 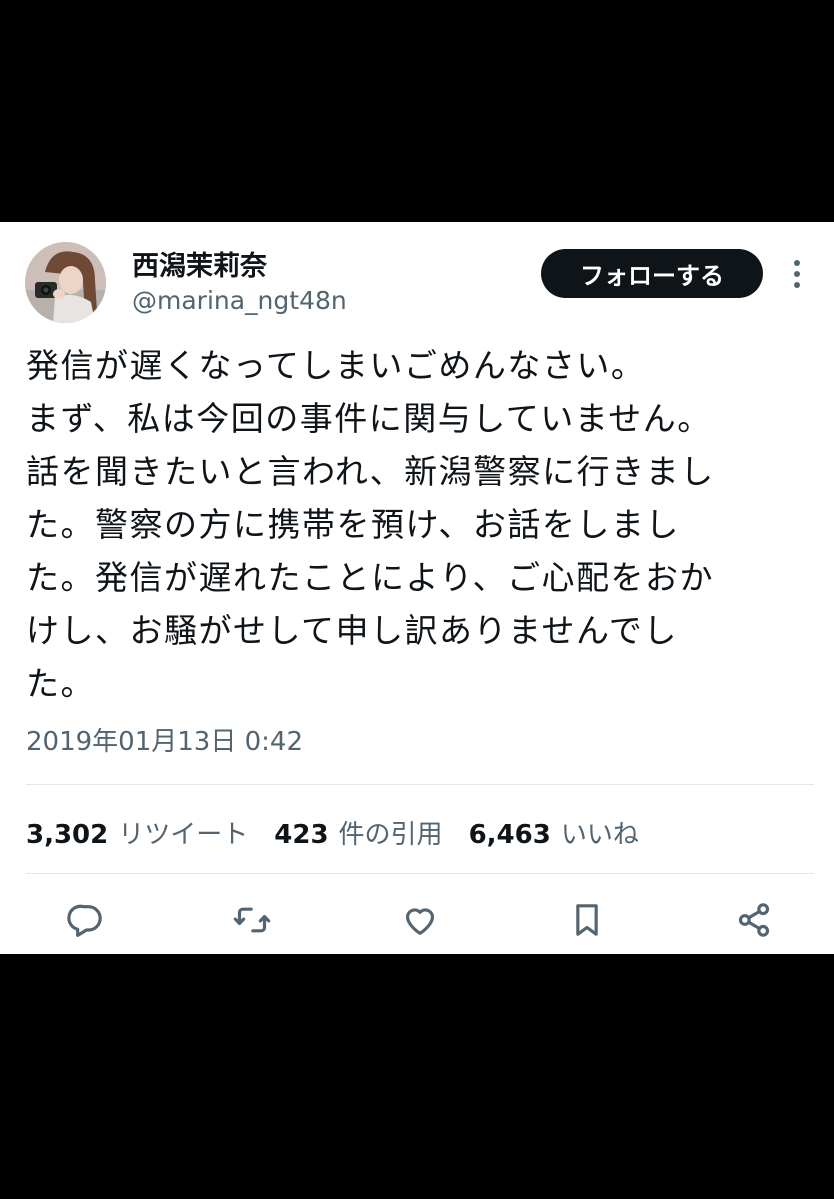 I want to click on tweet-actions, so click(x=417, y=920).